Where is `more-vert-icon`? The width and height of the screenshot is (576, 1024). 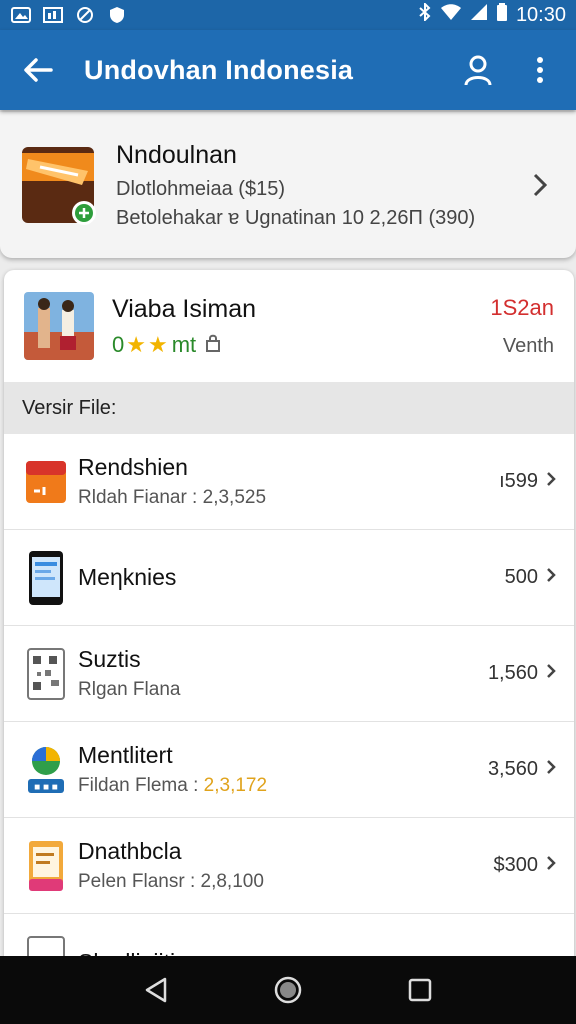 more-vert-icon is located at coordinates (540, 70).